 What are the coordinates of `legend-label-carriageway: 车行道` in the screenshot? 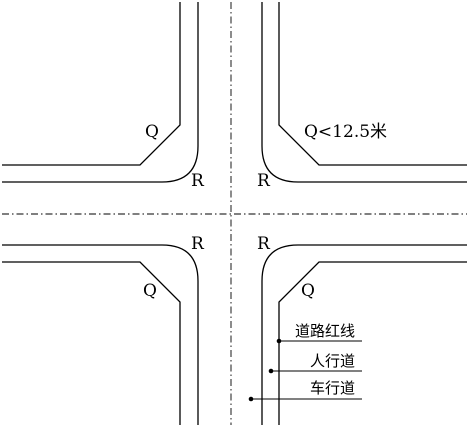 It's located at (332, 388).